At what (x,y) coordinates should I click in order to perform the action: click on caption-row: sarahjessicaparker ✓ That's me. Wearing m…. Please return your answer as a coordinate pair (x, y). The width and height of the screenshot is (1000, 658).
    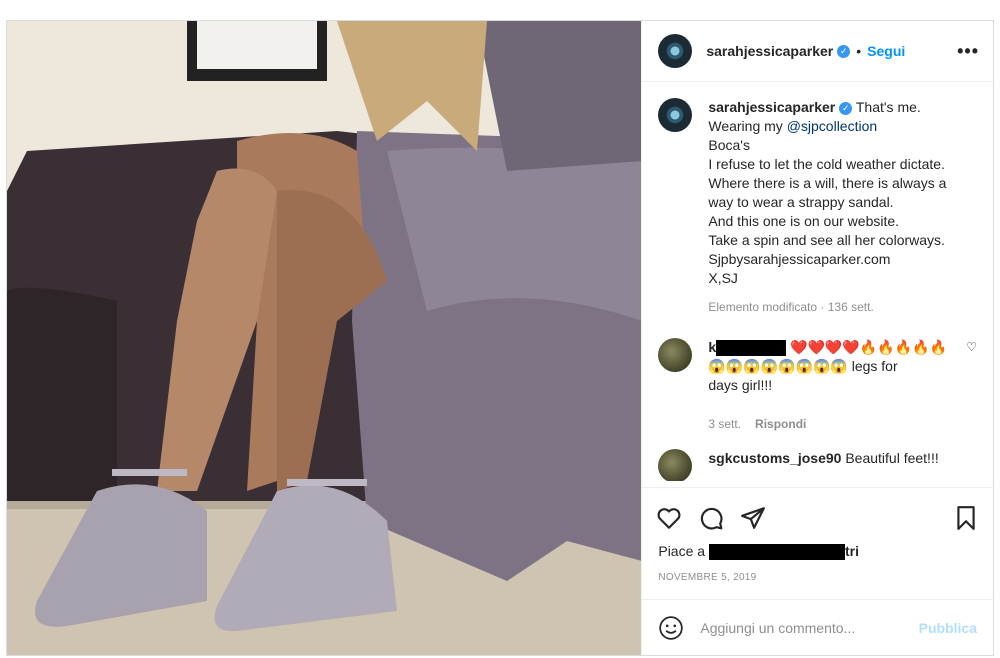
    Looking at the image, I should click on (817, 206).